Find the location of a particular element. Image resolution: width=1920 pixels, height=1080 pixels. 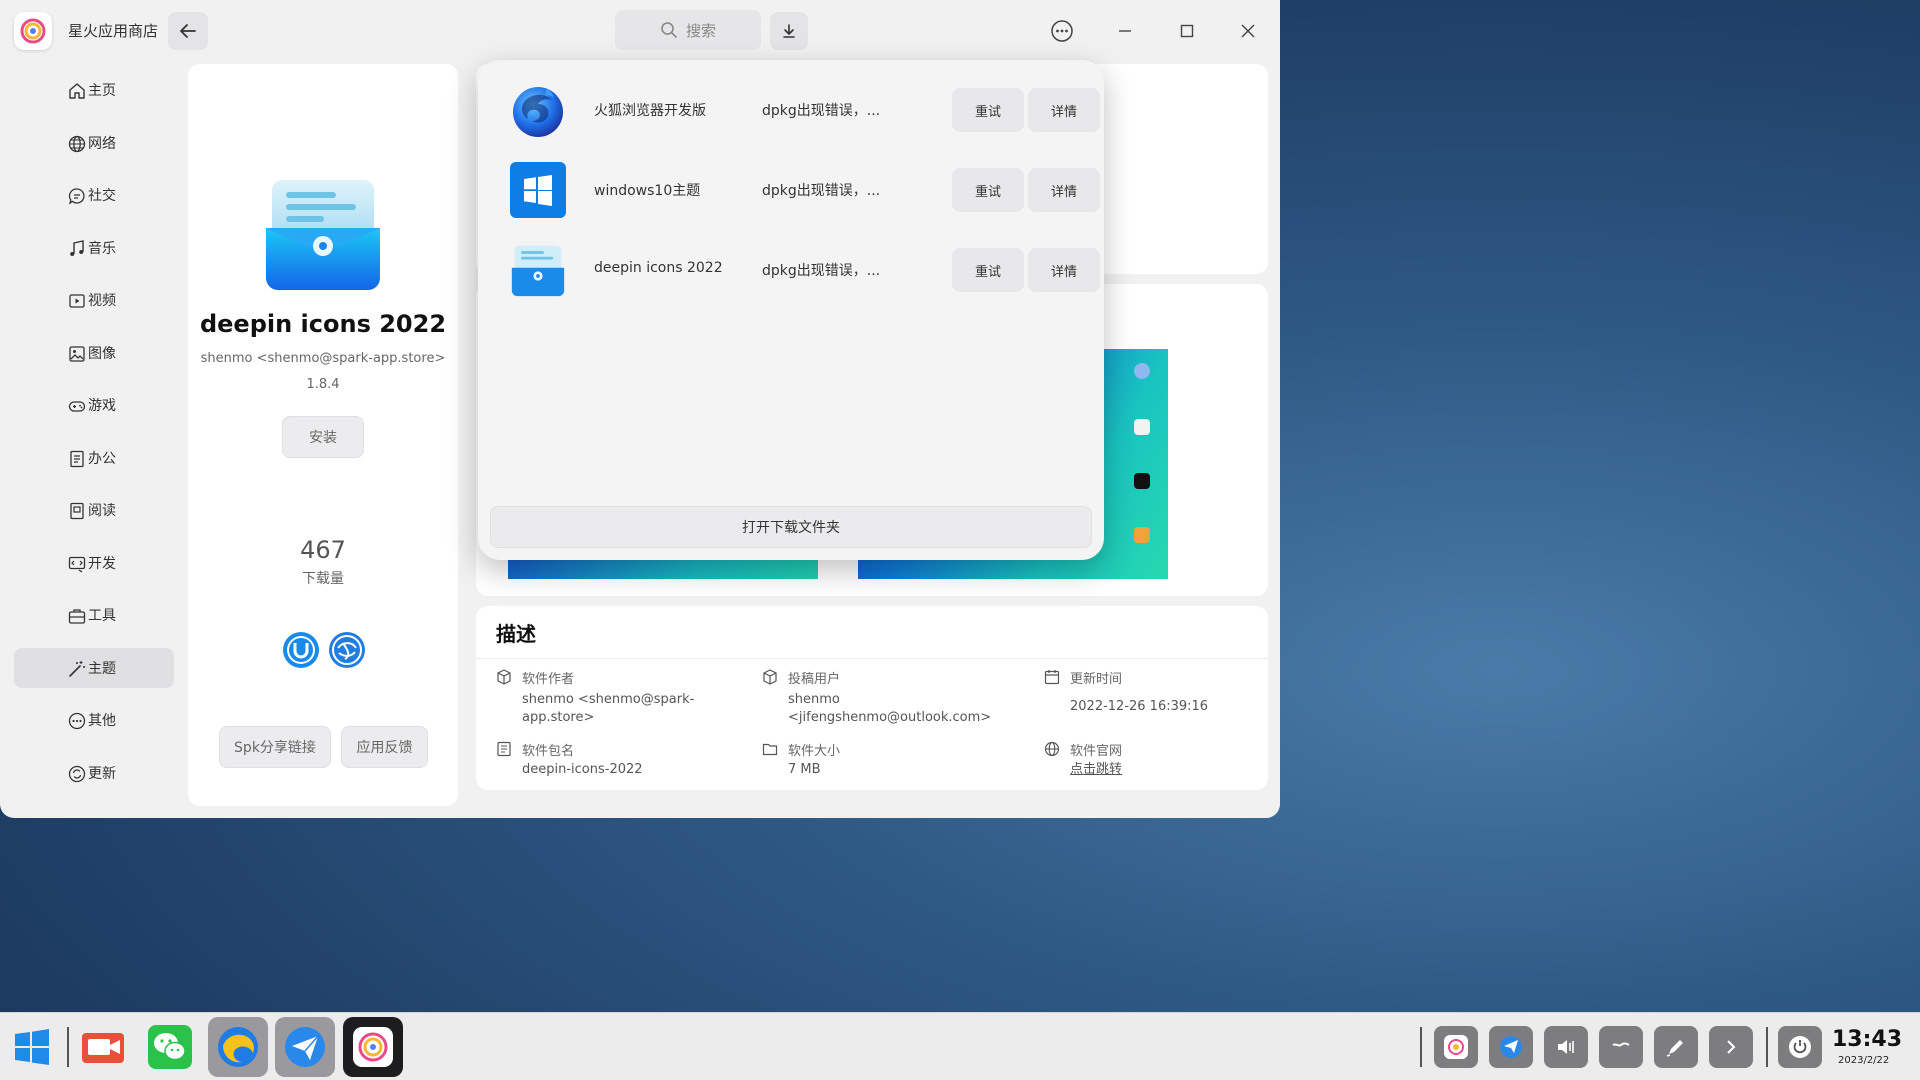

printer-icon is located at coordinates (1142, 427).